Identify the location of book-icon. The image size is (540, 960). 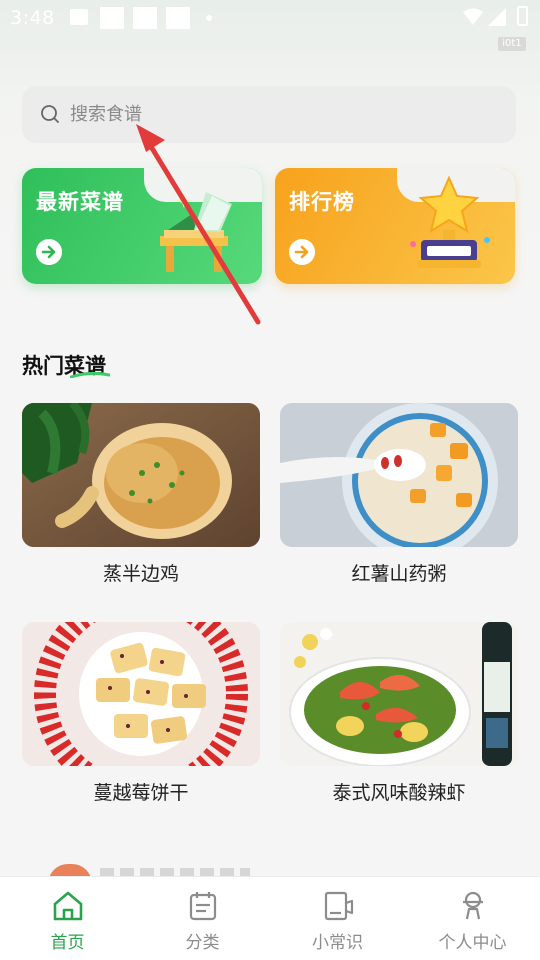
(196, 232).